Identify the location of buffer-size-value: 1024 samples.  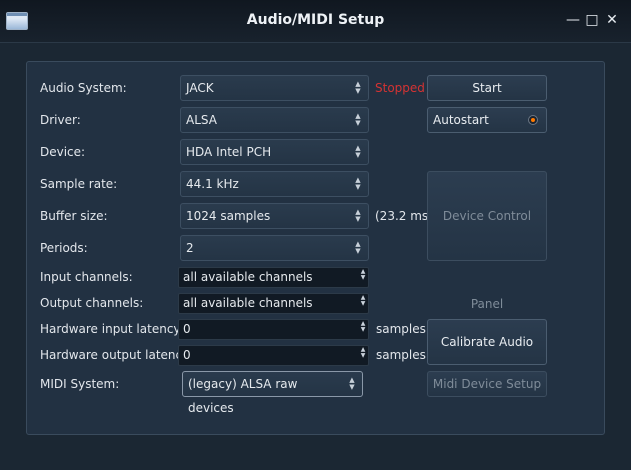
(228, 216).